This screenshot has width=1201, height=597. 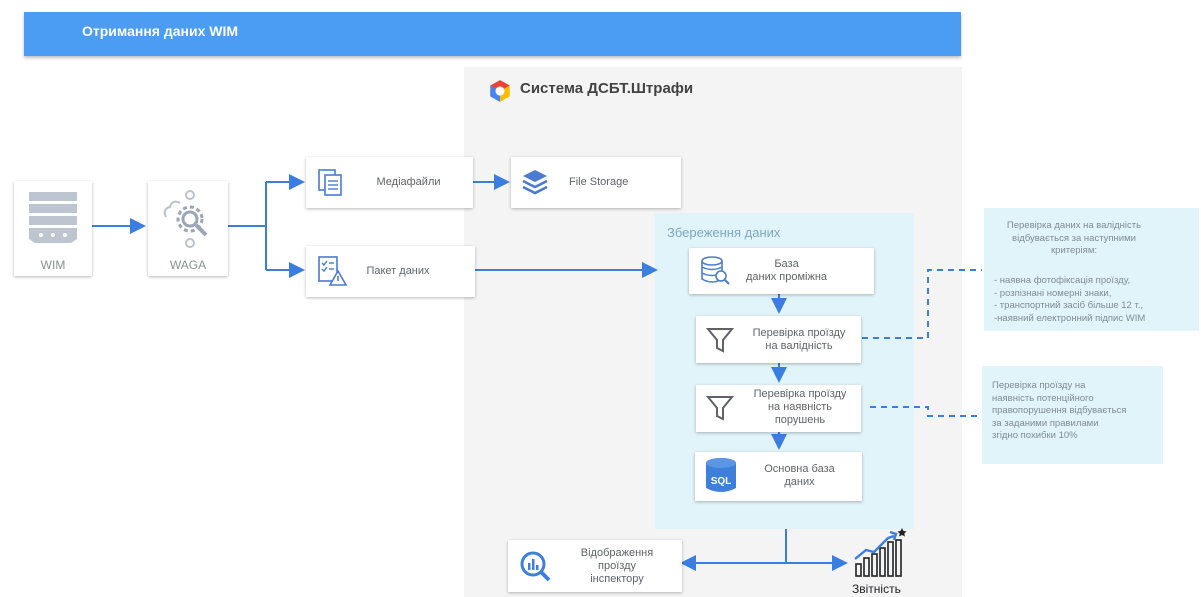 I want to click on main-db-card: SQL Основна база даних, so click(x=778, y=476).